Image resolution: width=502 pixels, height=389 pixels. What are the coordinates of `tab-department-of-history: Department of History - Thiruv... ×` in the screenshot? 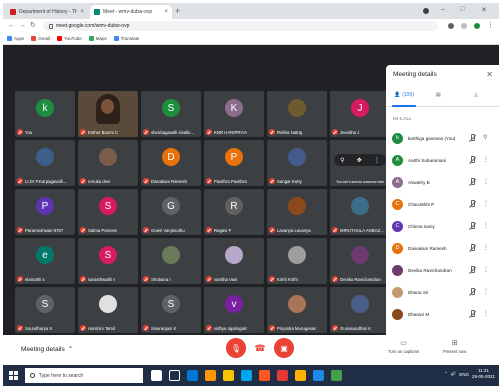 It's located at (47, 12).